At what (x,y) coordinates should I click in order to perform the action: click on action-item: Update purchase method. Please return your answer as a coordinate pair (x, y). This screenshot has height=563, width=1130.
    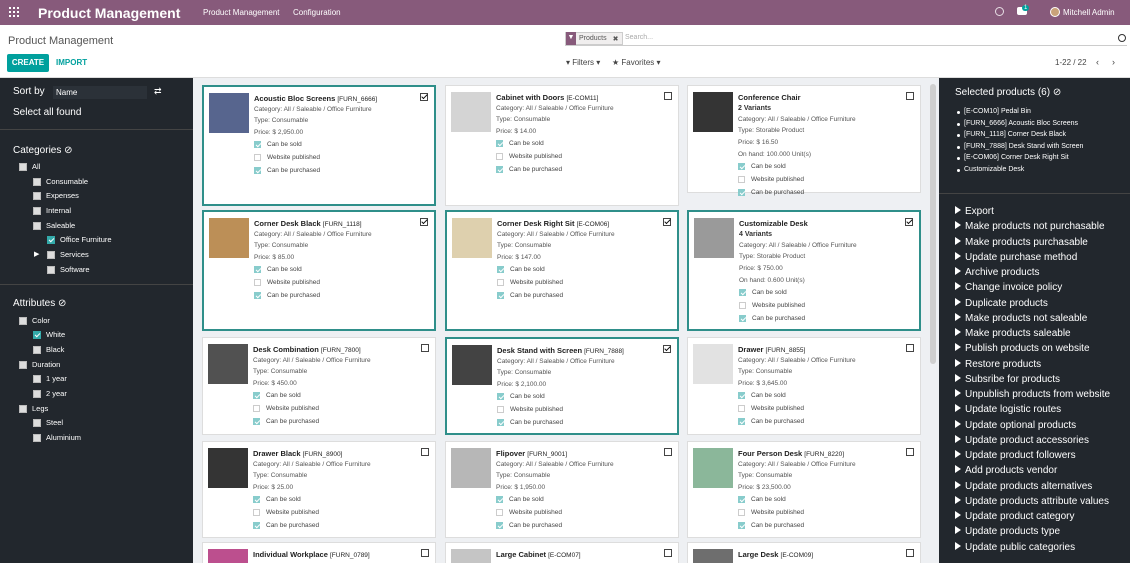
    Looking at the image, I should click on (1016, 257).